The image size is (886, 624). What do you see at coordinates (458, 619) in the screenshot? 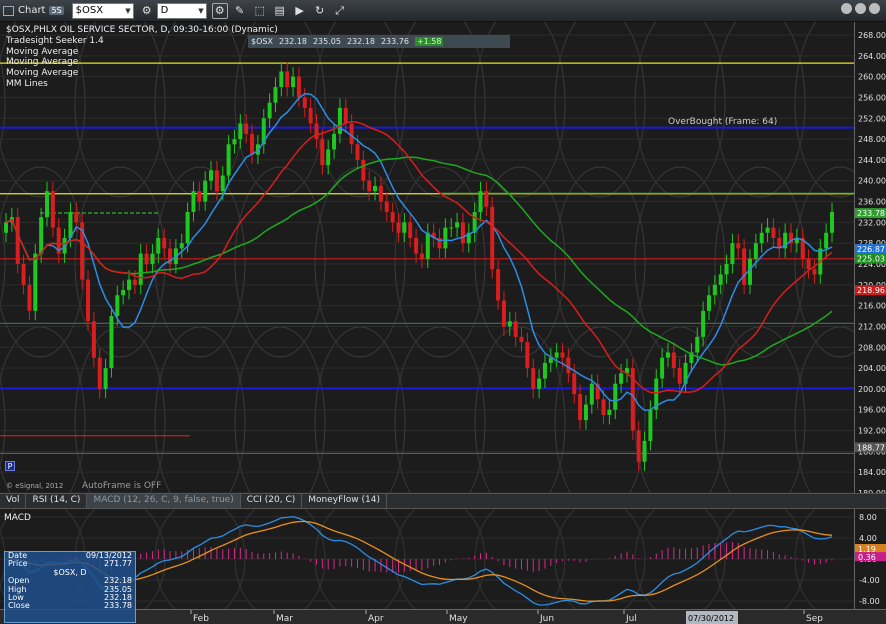
I see `date-tick-label: May` at bounding box center [458, 619].